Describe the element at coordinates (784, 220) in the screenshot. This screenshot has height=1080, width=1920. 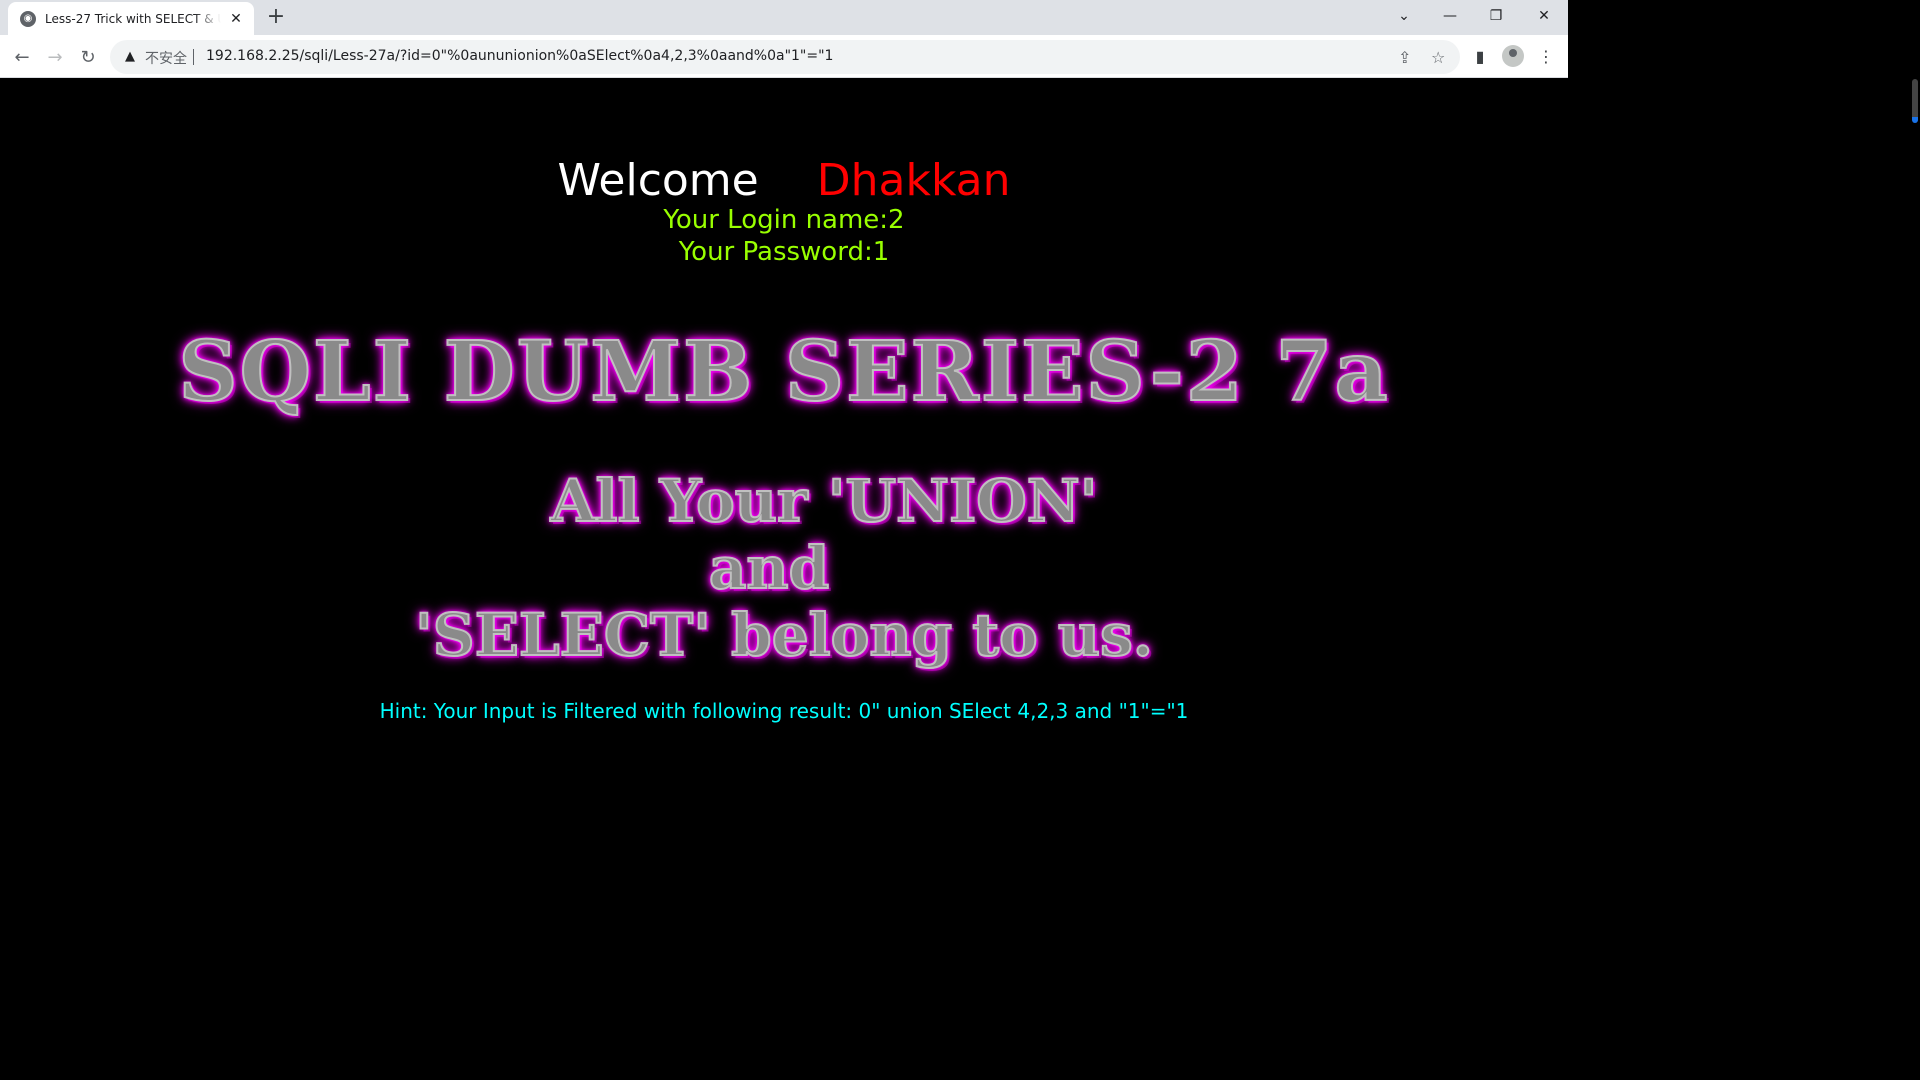
I see `login-name: Your Login name:2` at that location.